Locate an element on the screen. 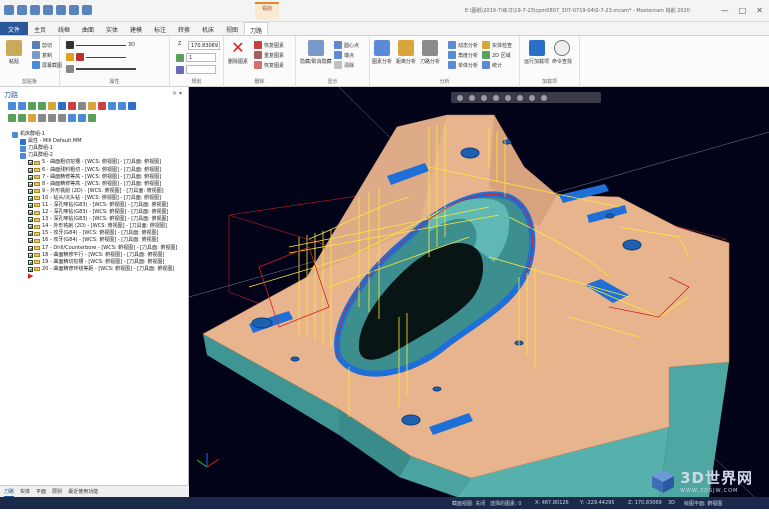 Image resolution: width=769 pixels, height=520 pixels. new-file-icon is located at coordinates (9, 10).